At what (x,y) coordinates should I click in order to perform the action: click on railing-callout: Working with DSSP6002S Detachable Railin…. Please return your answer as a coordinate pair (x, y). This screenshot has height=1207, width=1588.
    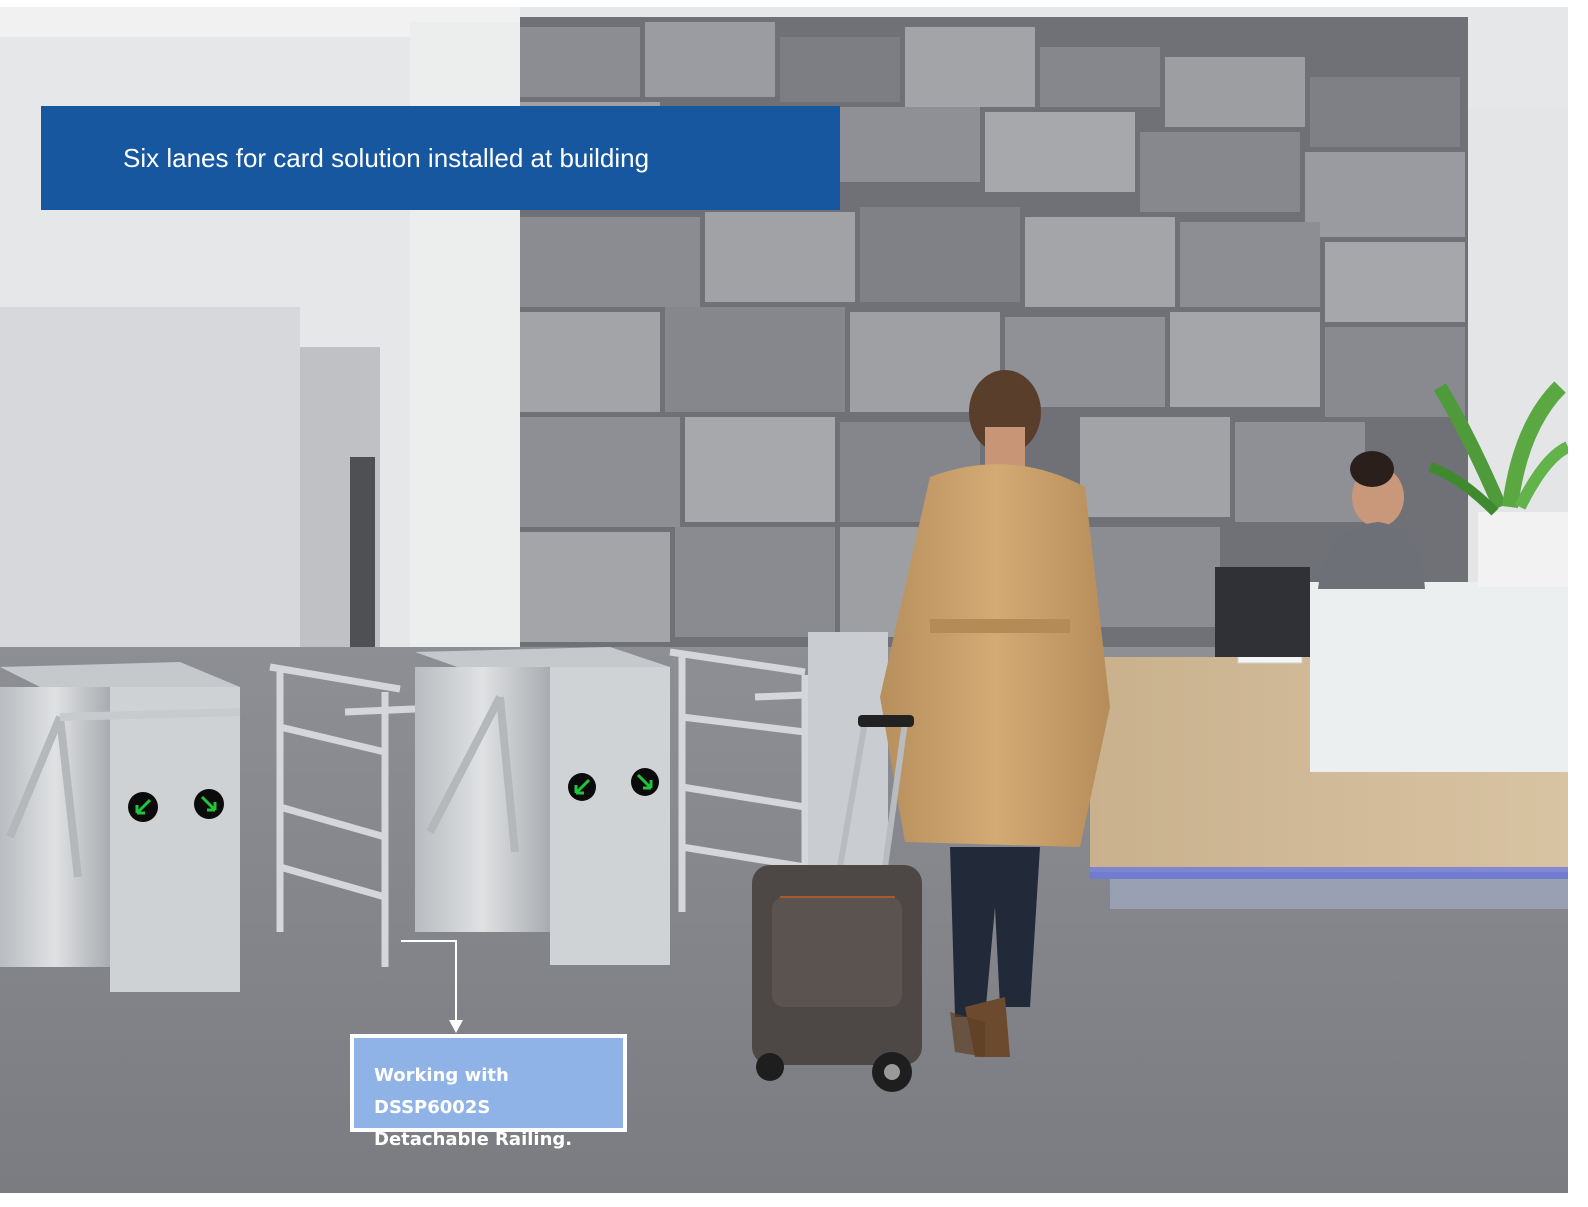
    Looking at the image, I should click on (488, 1092).